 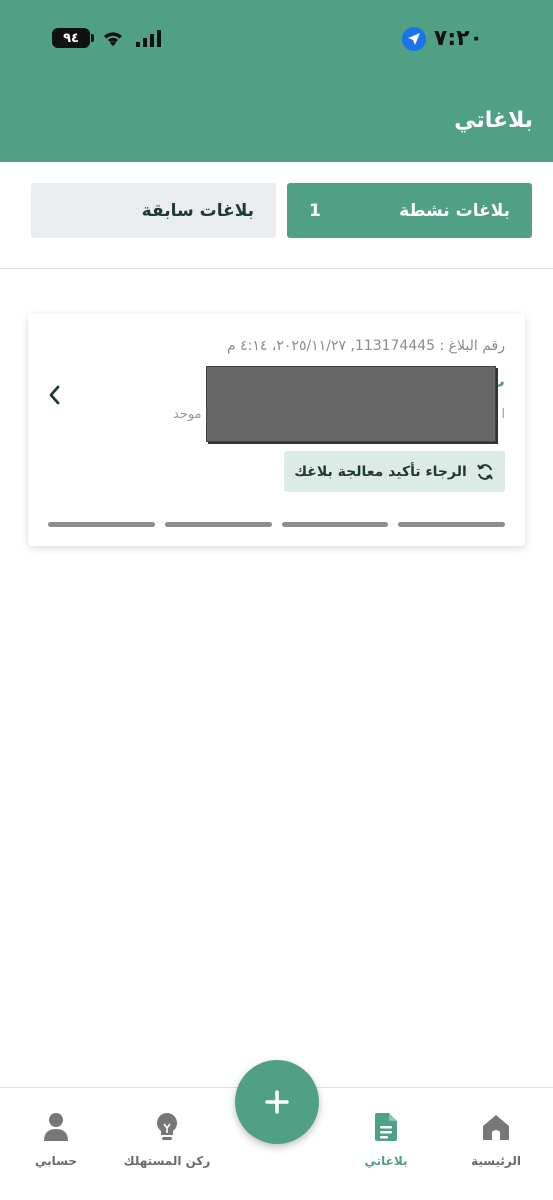 I want to click on nav-account: حسابي, so click(x=56, y=1139).